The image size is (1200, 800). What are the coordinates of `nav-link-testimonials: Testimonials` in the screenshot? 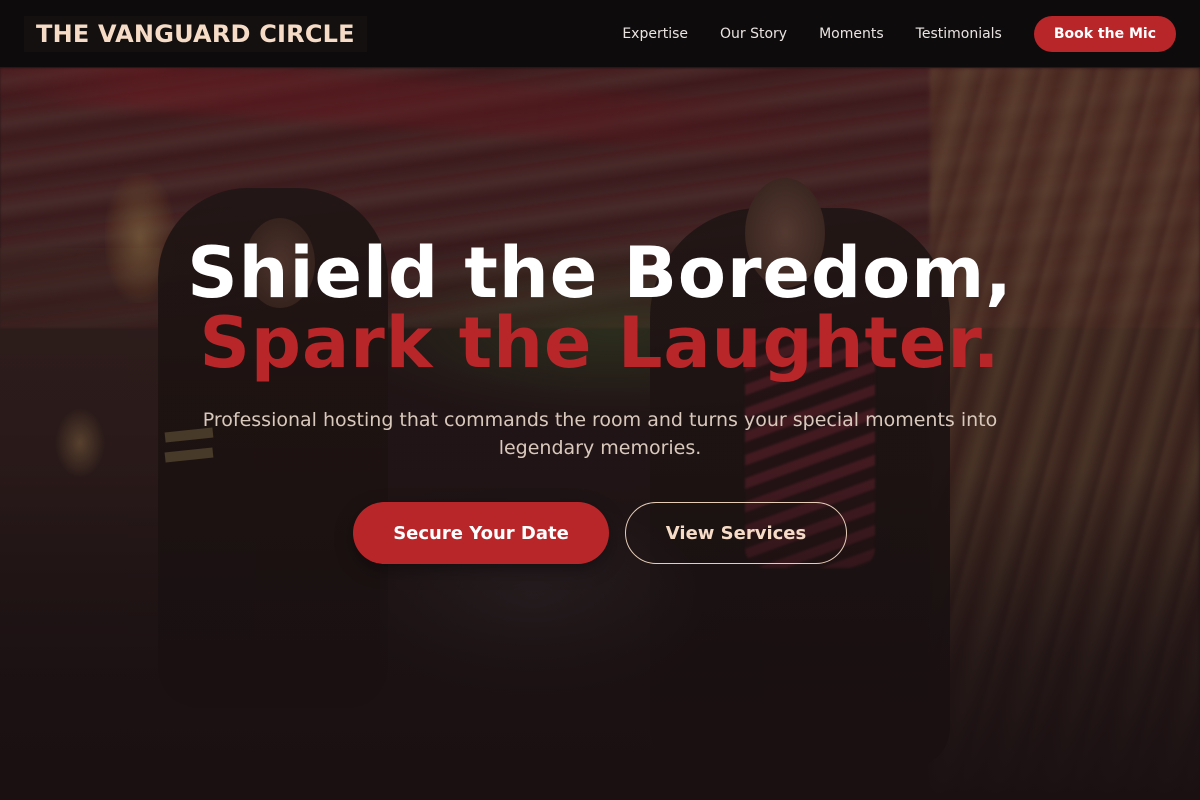 It's located at (959, 34).